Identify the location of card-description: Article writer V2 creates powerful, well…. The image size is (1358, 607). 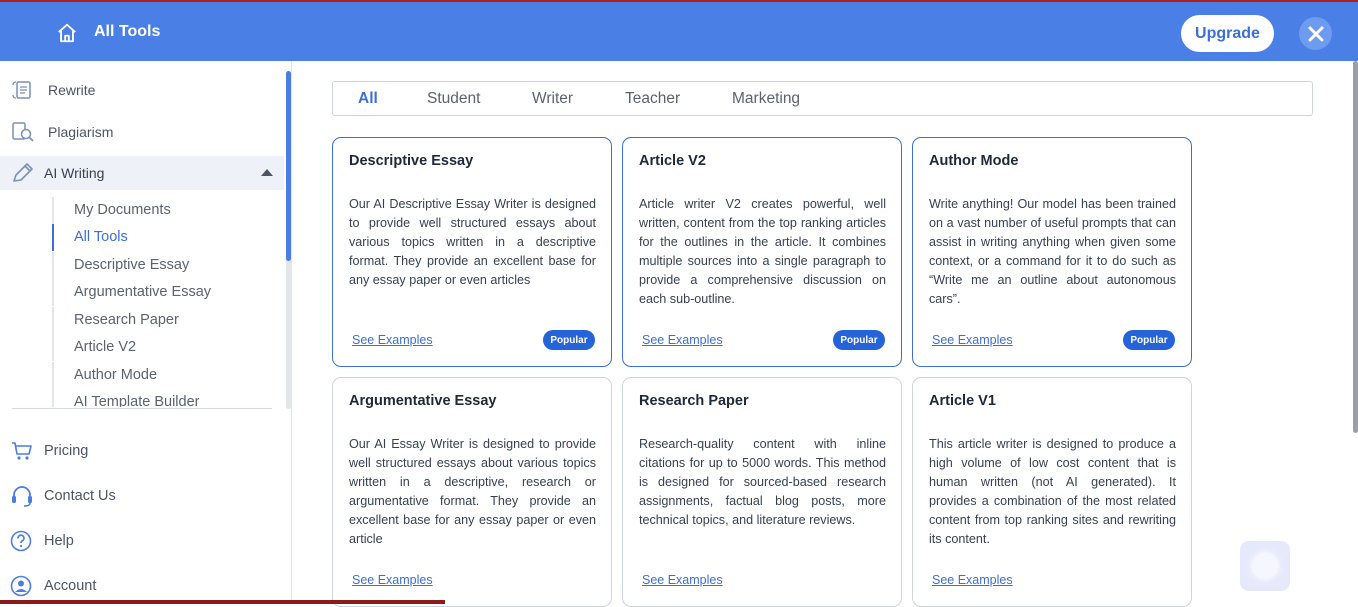
(762, 251).